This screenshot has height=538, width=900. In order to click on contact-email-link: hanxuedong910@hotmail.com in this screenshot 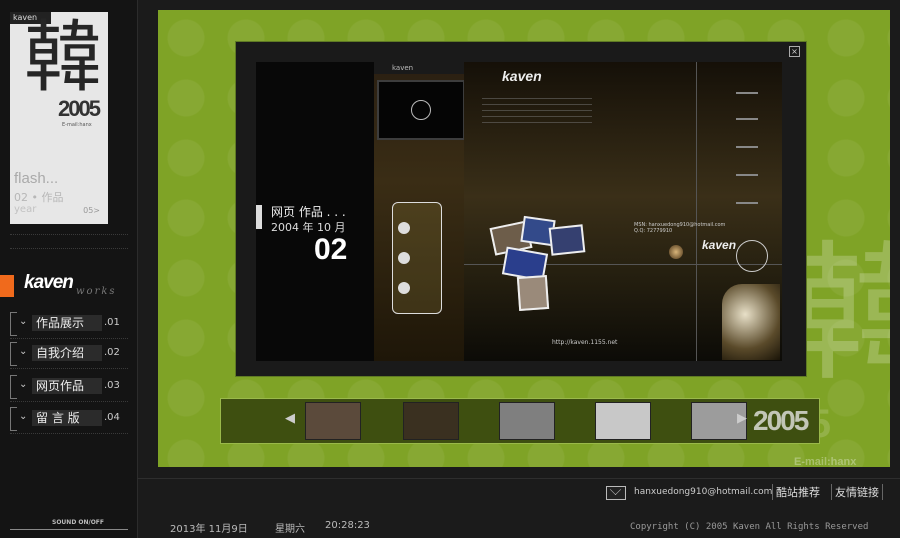, I will do `click(703, 492)`.